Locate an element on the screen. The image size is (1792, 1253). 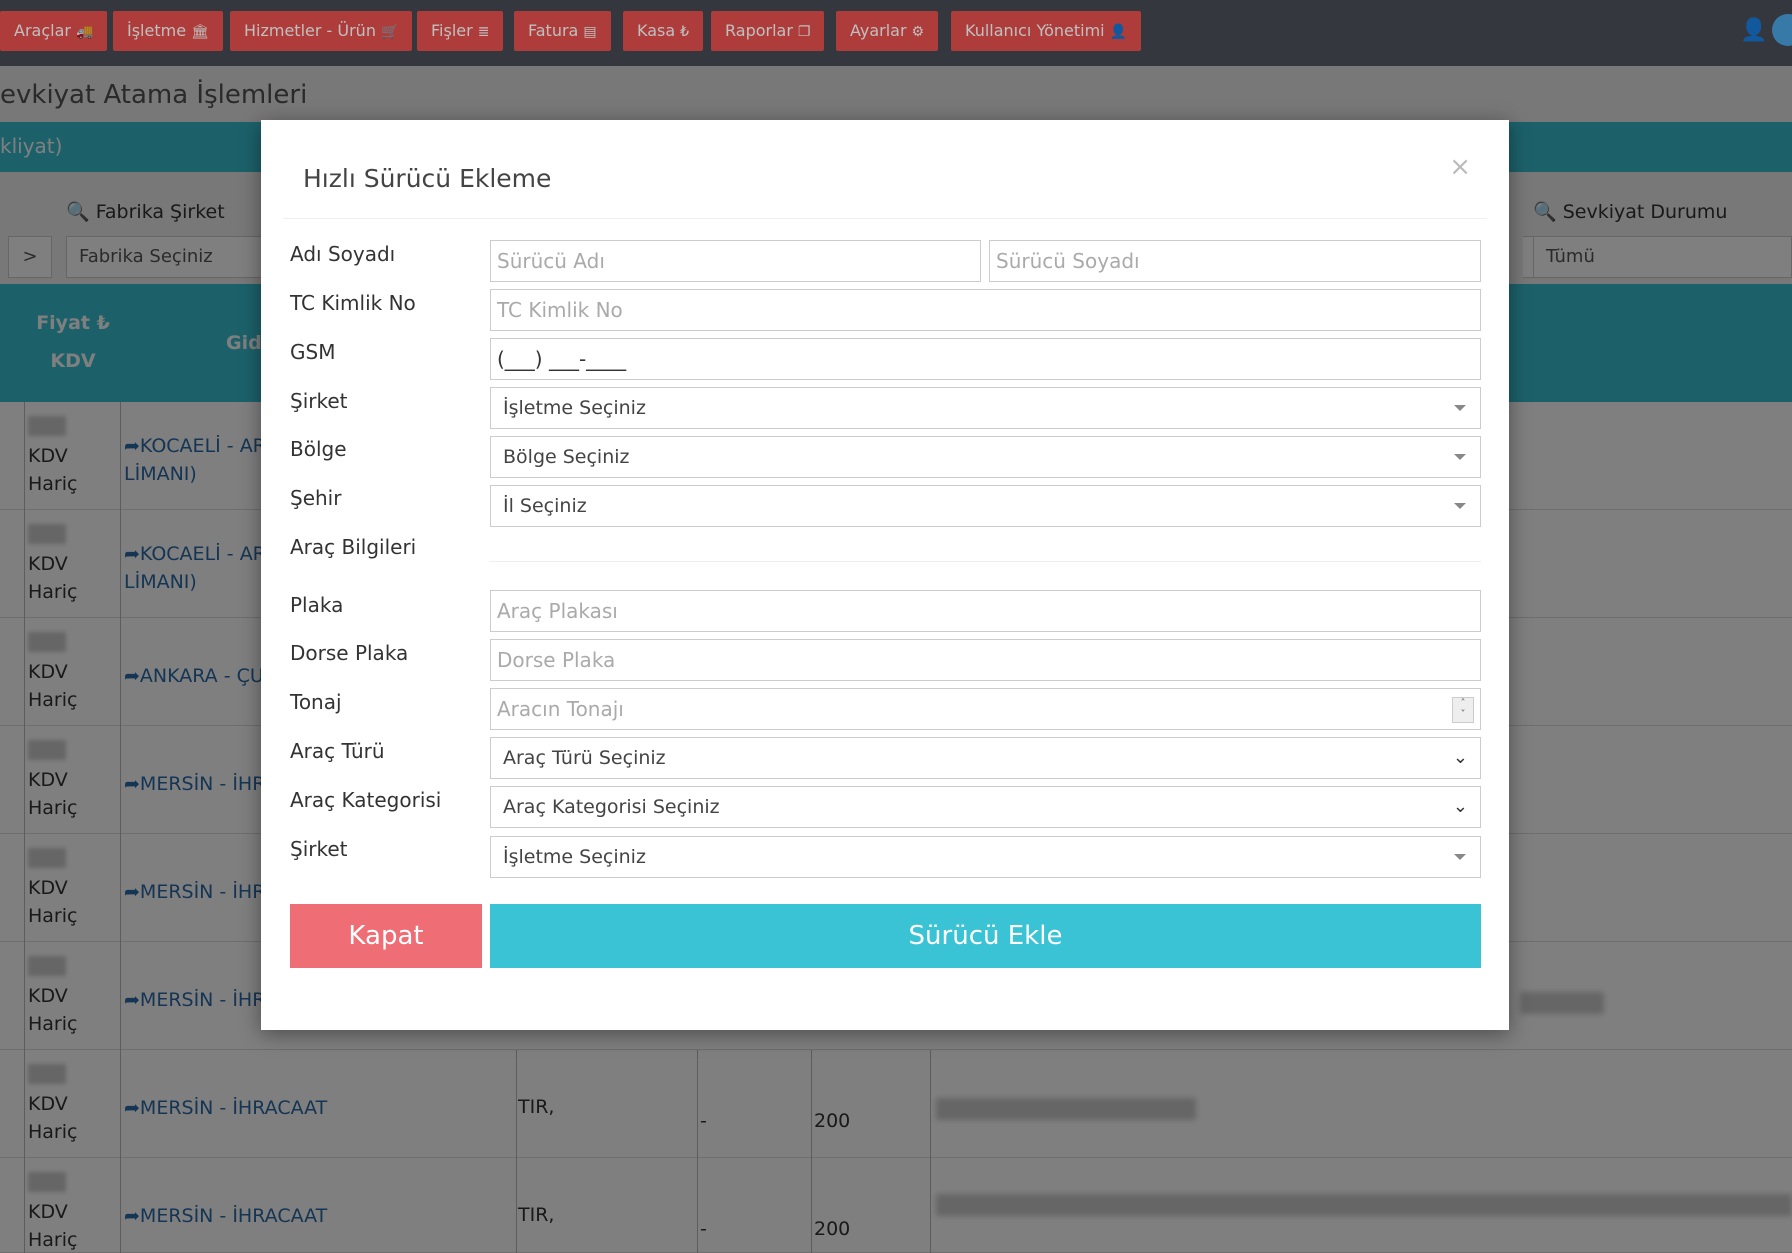
gsm-label: GSM is located at coordinates (313, 352).